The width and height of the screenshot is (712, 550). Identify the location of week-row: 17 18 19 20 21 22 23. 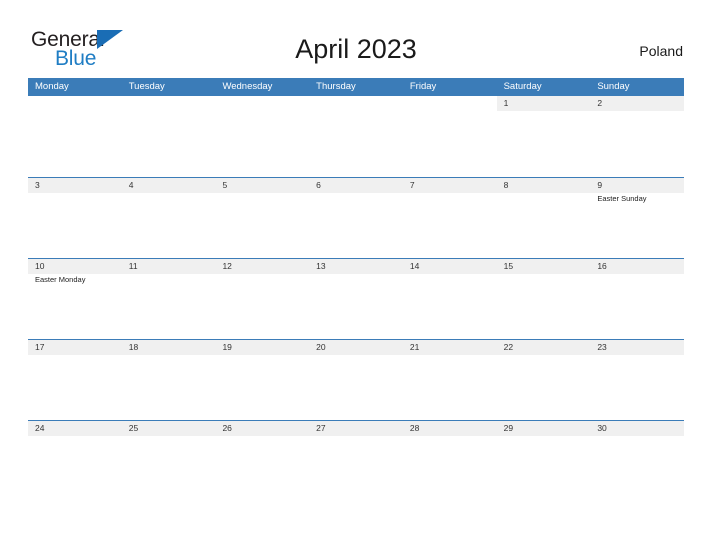
(356, 379).